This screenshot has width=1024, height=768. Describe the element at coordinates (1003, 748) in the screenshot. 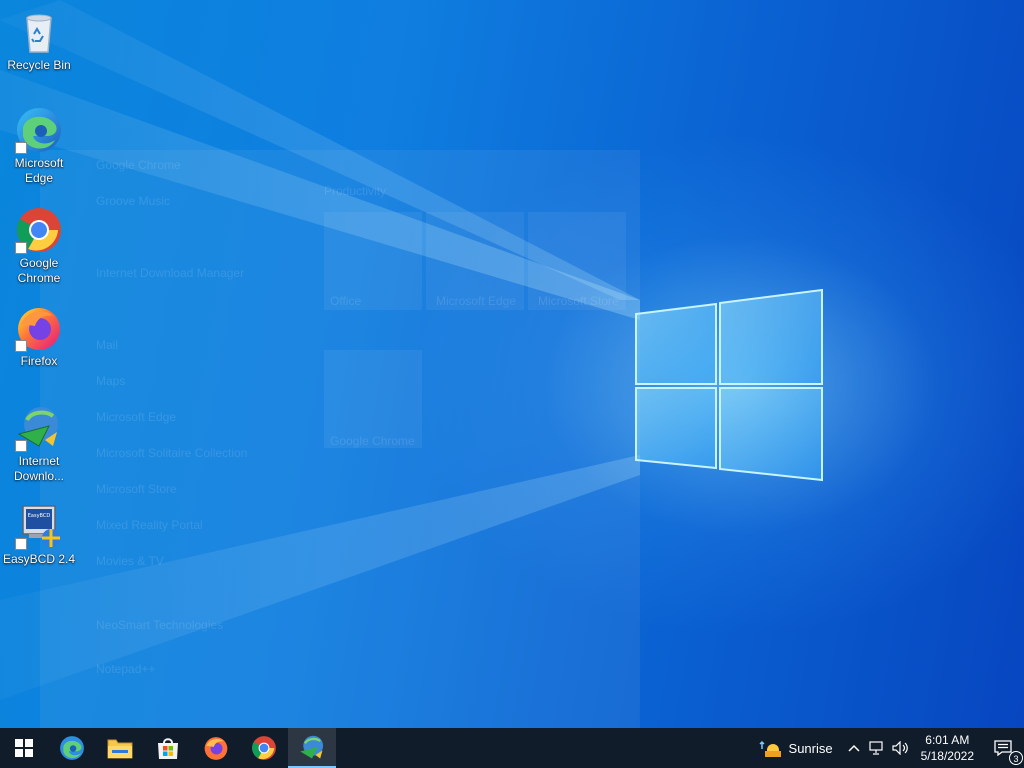

I see `action-center-button: 3` at that location.